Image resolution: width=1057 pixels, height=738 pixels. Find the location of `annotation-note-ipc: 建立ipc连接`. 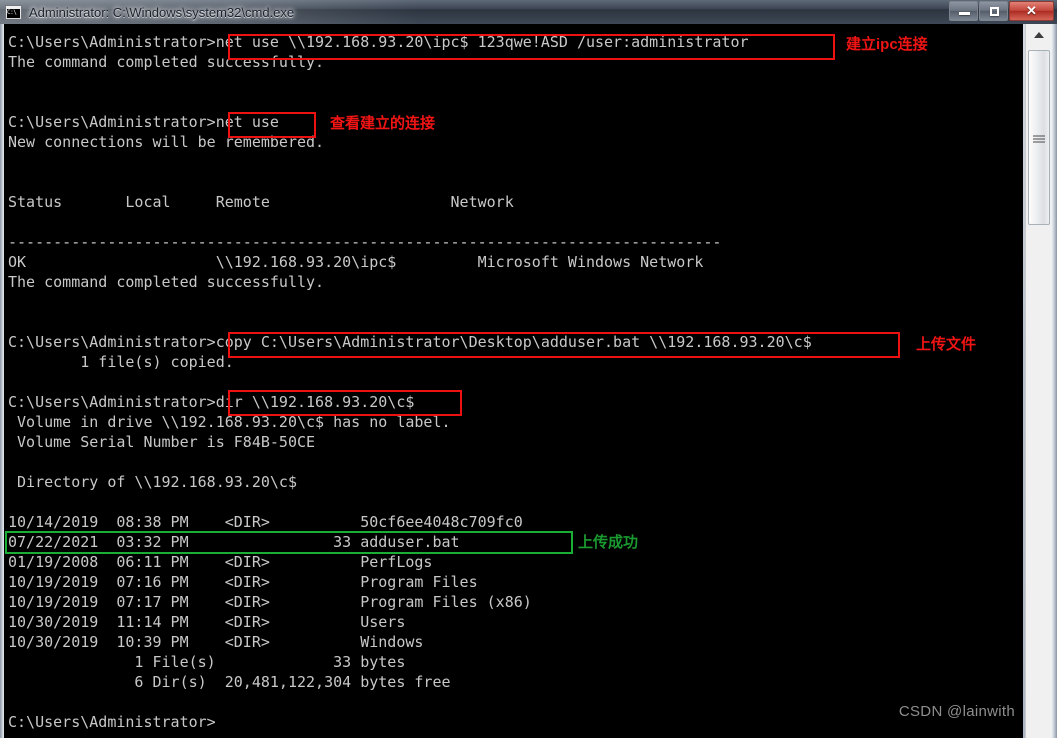

annotation-note-ipc: 建立ipc连接 is located at coordinates (887, 44).